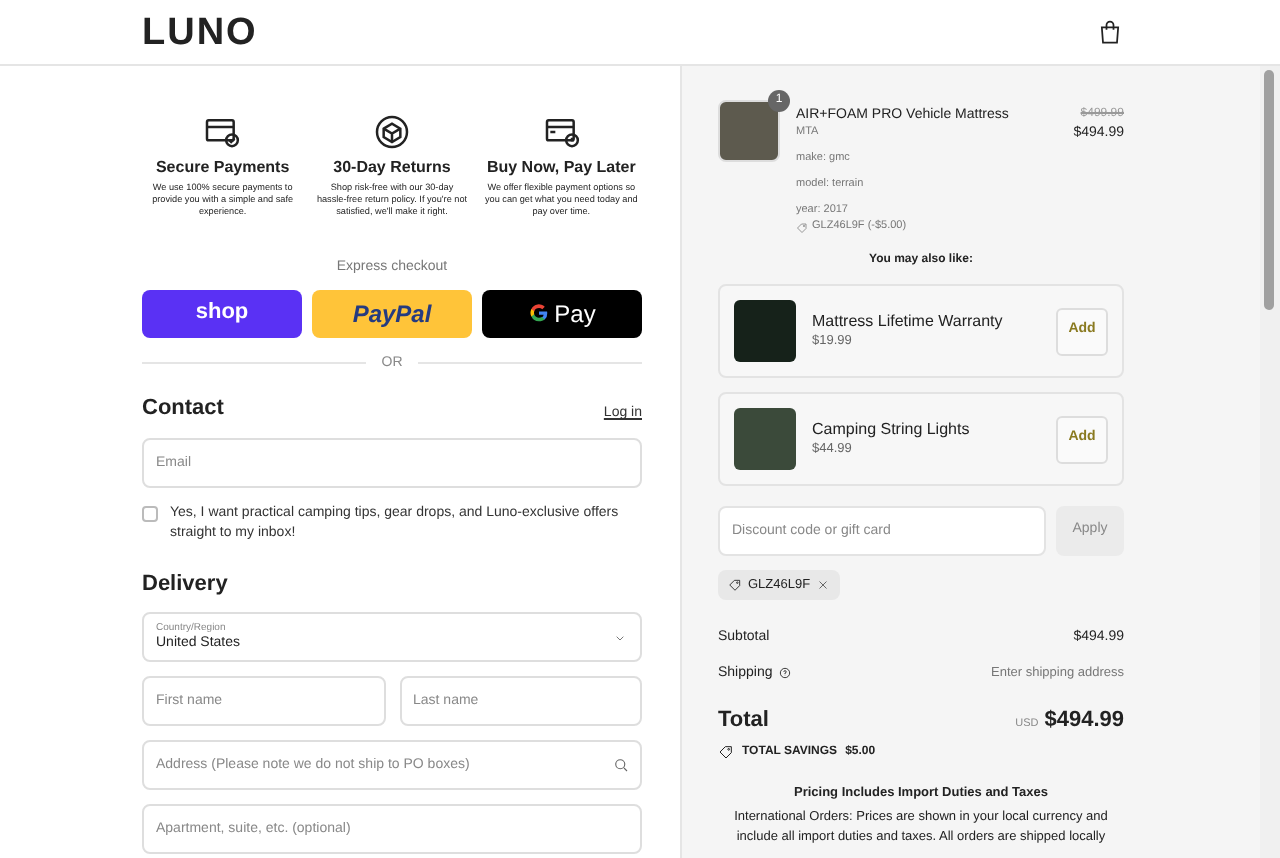 This screenshot has width=1280, height=858. Describe the element at coordinates (743, 721) in the screenshot. I see `total-label: Total` at that location.